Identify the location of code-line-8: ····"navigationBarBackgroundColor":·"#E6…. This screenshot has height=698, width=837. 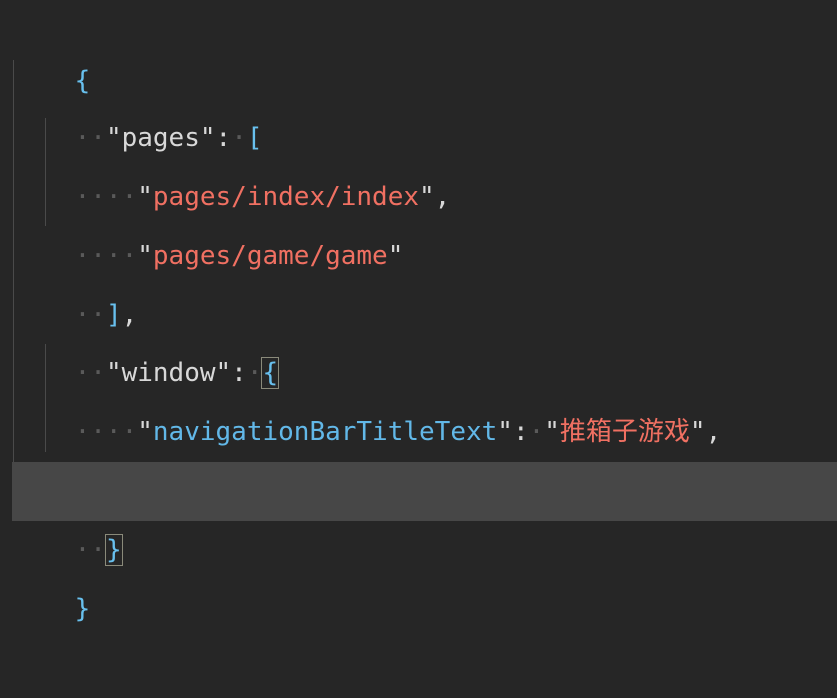
(424, 454).